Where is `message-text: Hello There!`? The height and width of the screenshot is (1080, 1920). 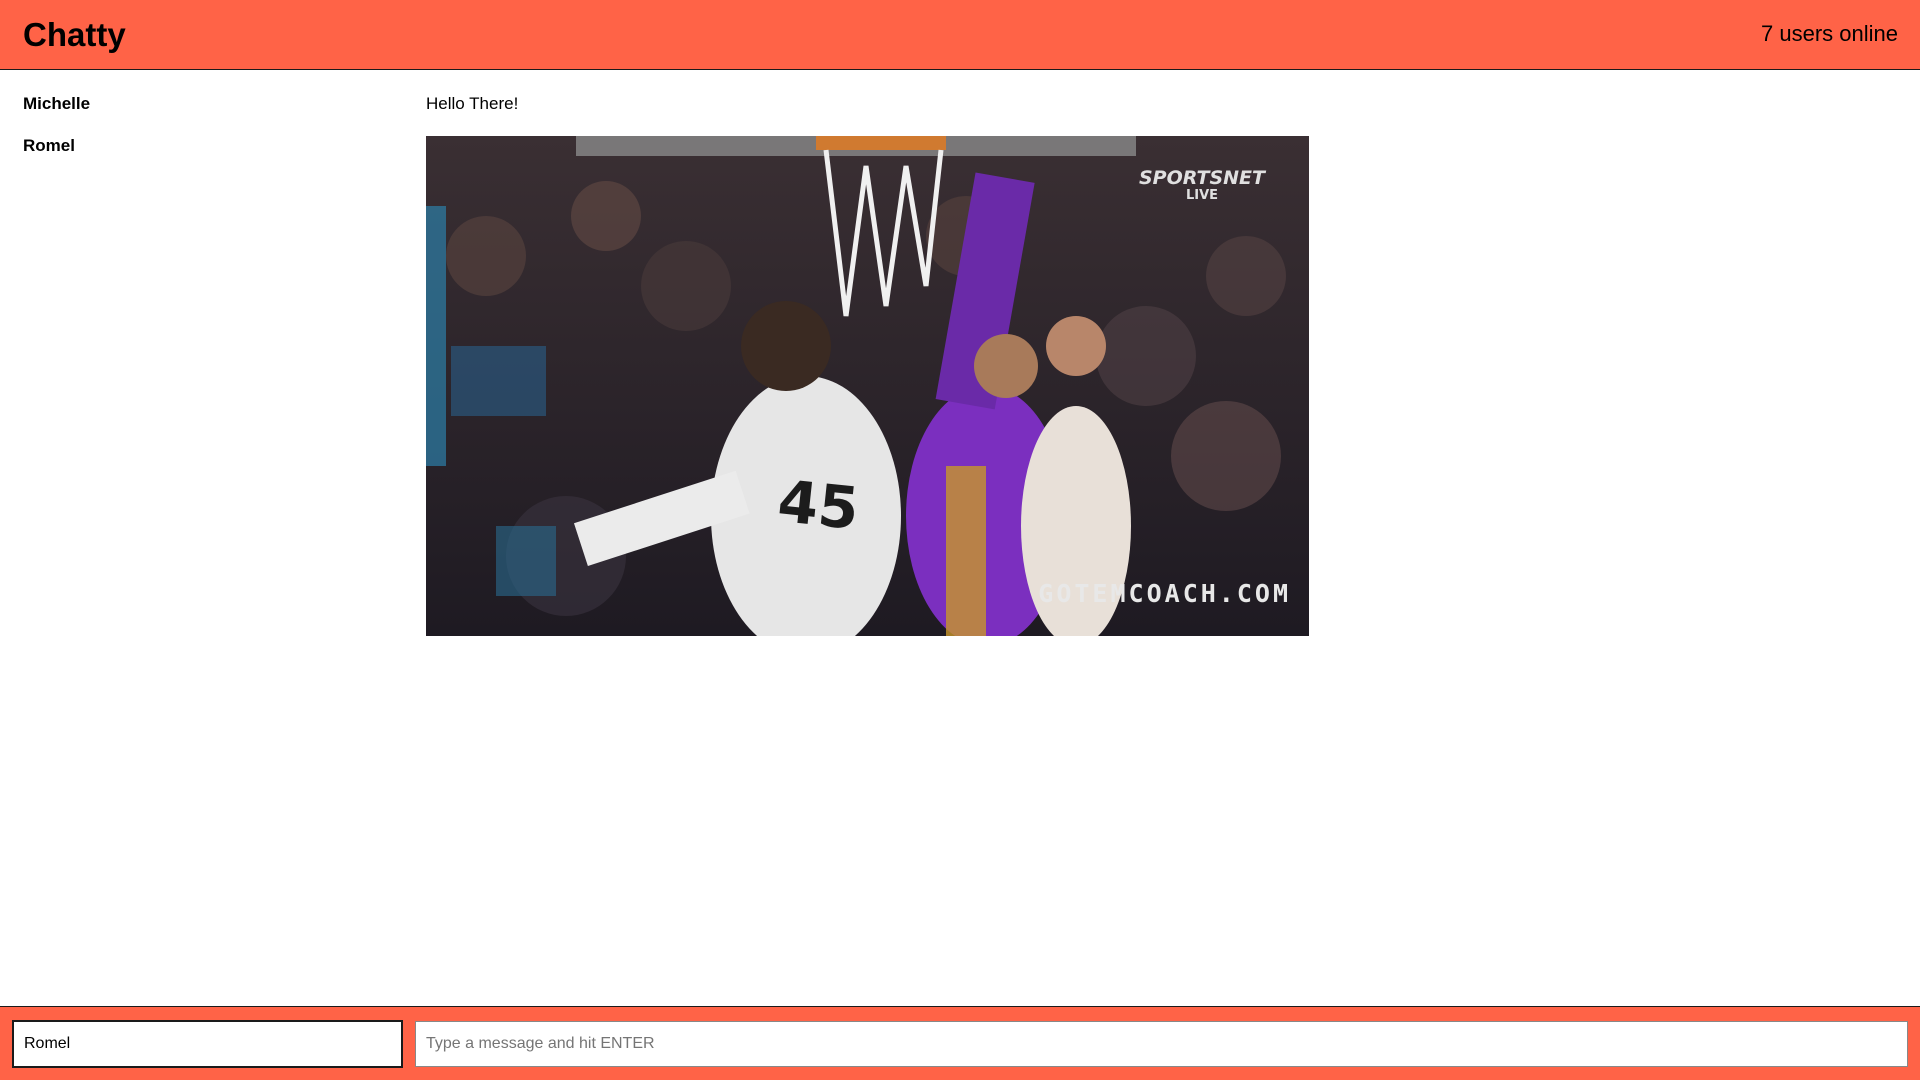
message-text: Hello There! is located at coordinates (472, 103).